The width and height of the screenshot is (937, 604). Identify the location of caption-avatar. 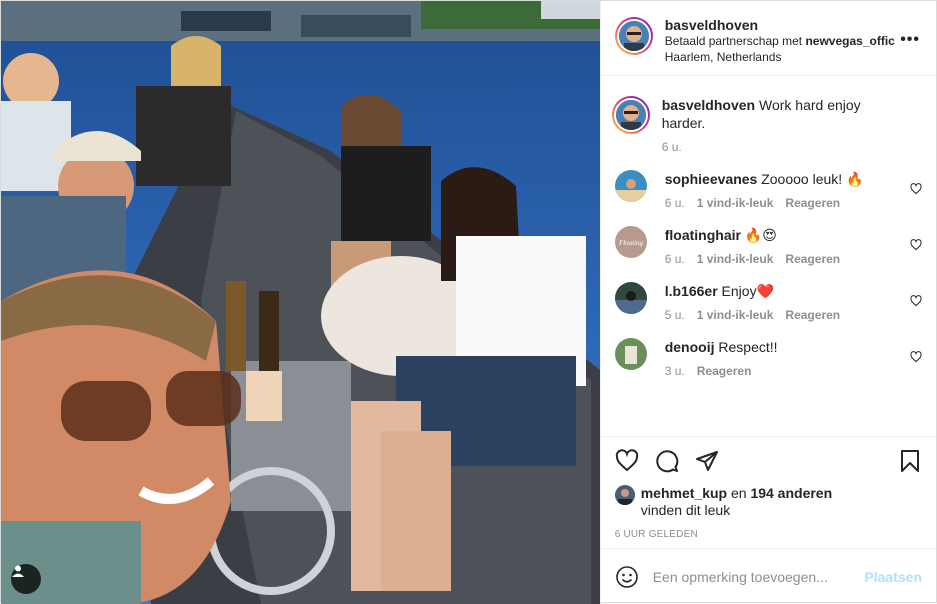
(630, 115).